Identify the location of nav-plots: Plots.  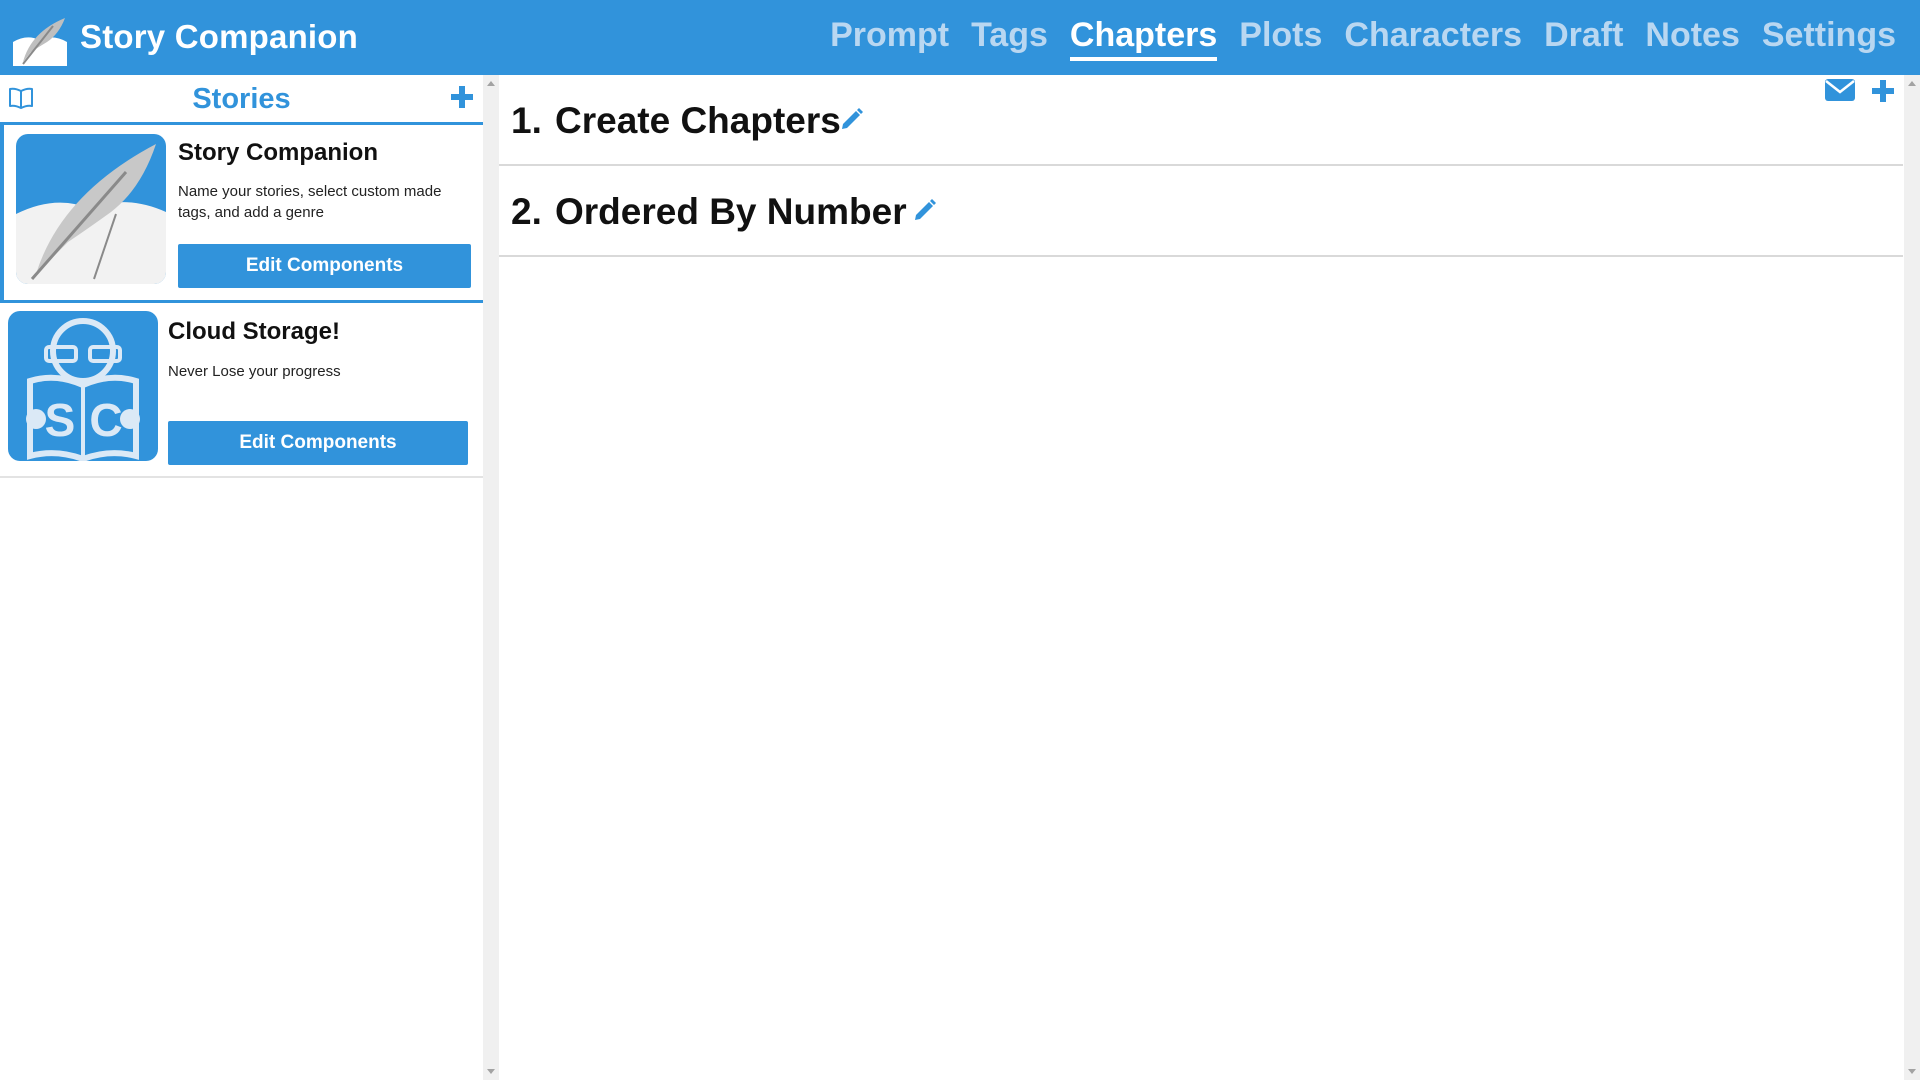
(1280, 38).